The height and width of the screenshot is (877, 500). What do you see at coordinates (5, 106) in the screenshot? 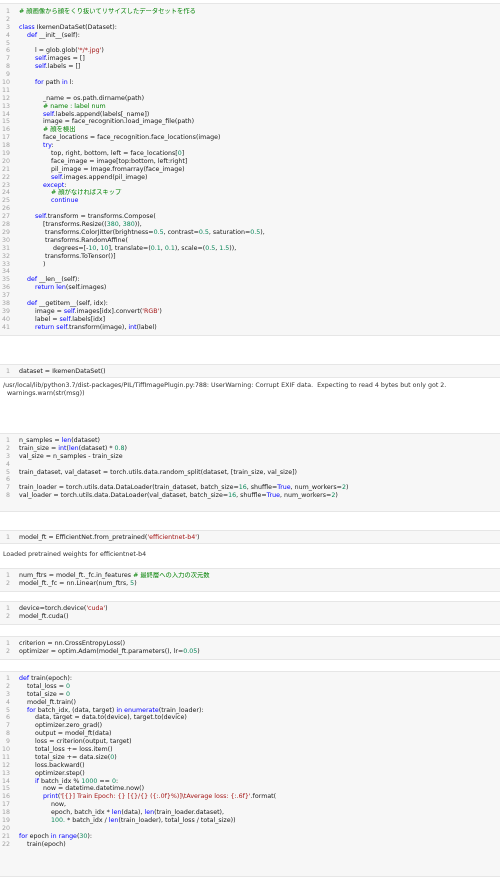
I see `line-number: 13` at bounding box center [5, 106].